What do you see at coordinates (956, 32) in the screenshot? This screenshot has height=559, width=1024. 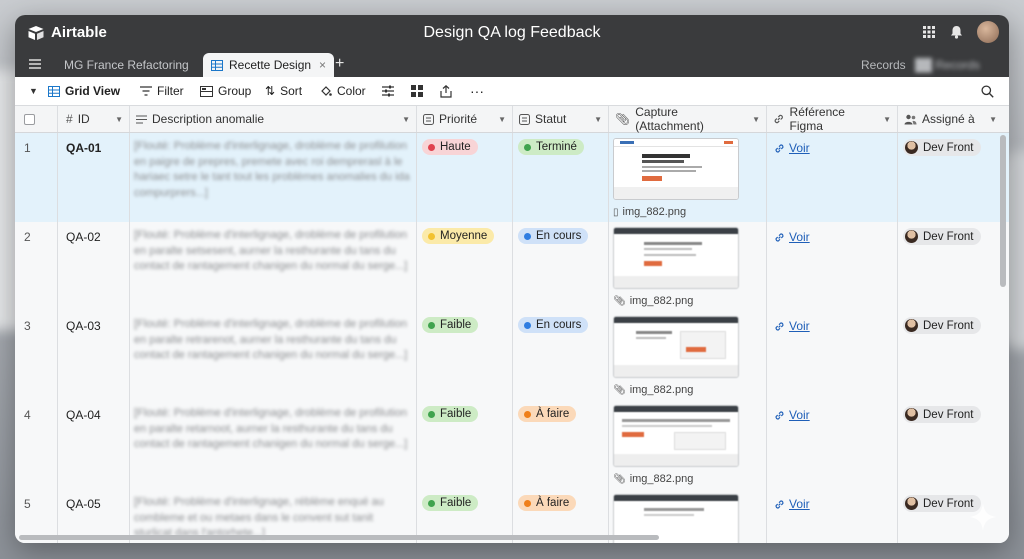 I see `notification-bell-icon` at bounding box center [956, 32].